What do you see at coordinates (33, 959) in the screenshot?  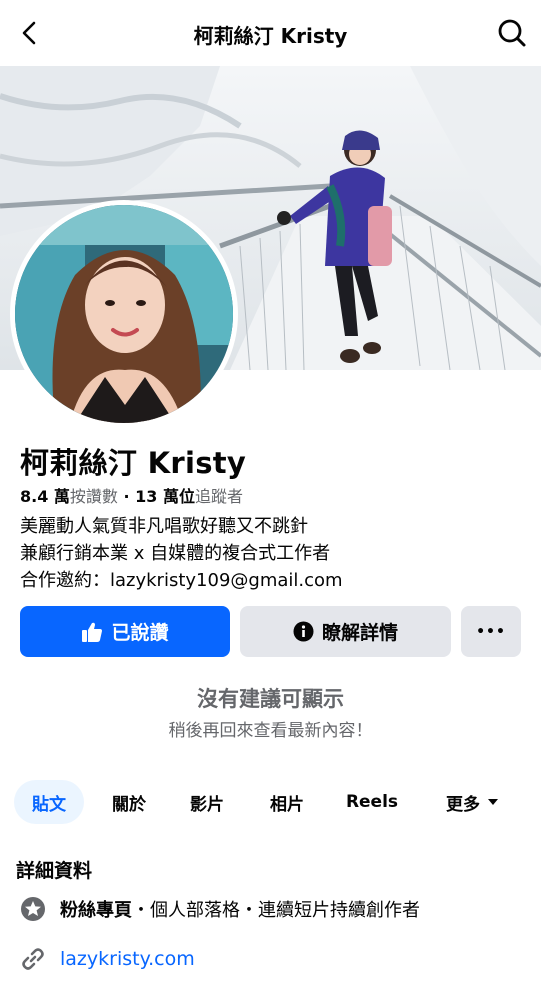 I see `link-icon` at bounding box center [33, 959].